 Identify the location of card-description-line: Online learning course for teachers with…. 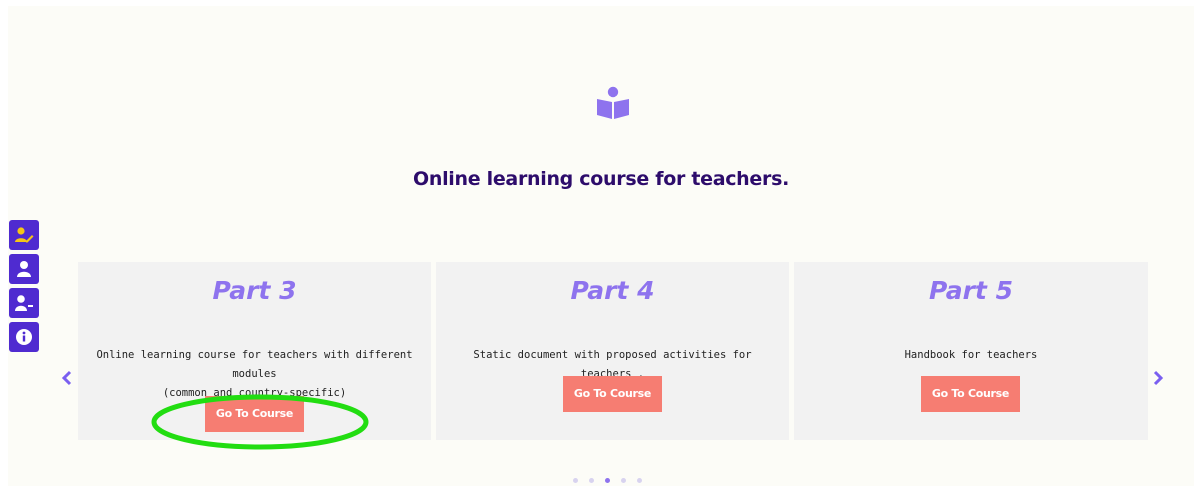
(254, 364).